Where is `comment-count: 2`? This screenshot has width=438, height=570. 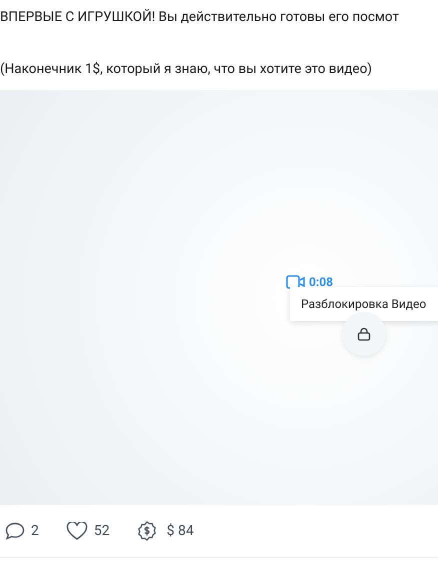
comment-count: 2 is located at coordinates (35, 531).